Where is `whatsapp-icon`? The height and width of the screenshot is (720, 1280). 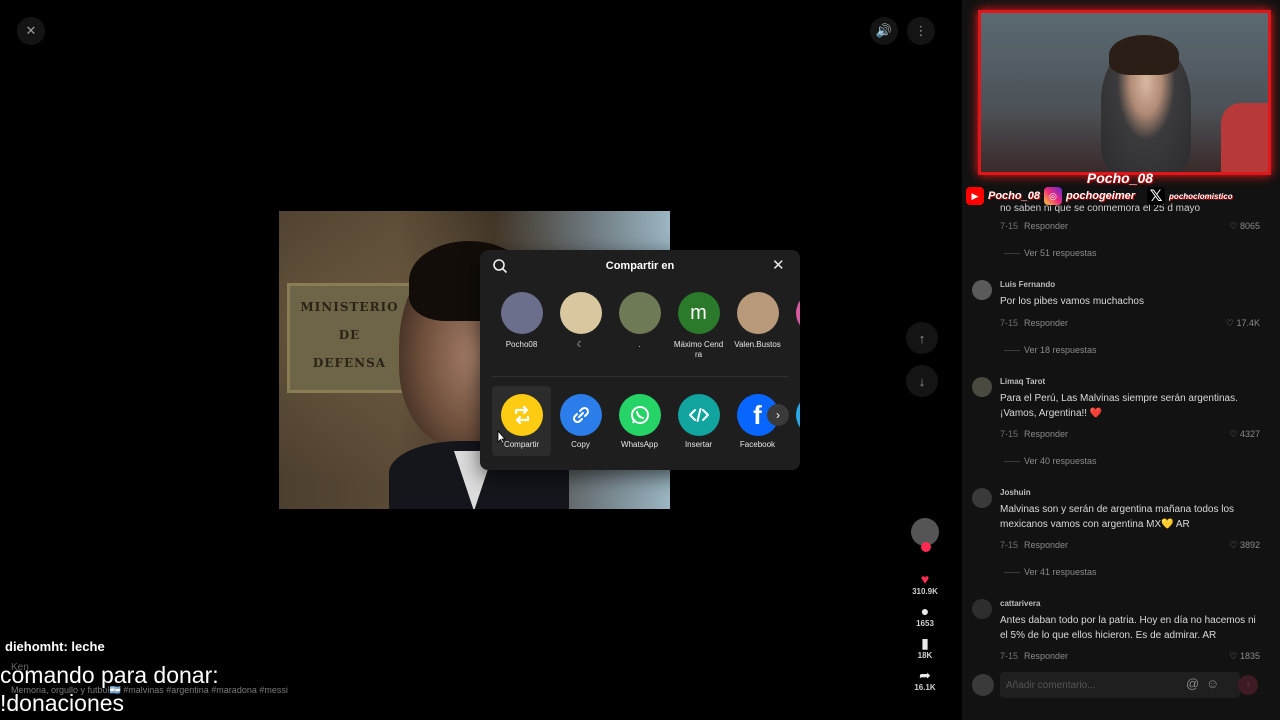
whatsapp-icon is located at coordinates (639, 415).